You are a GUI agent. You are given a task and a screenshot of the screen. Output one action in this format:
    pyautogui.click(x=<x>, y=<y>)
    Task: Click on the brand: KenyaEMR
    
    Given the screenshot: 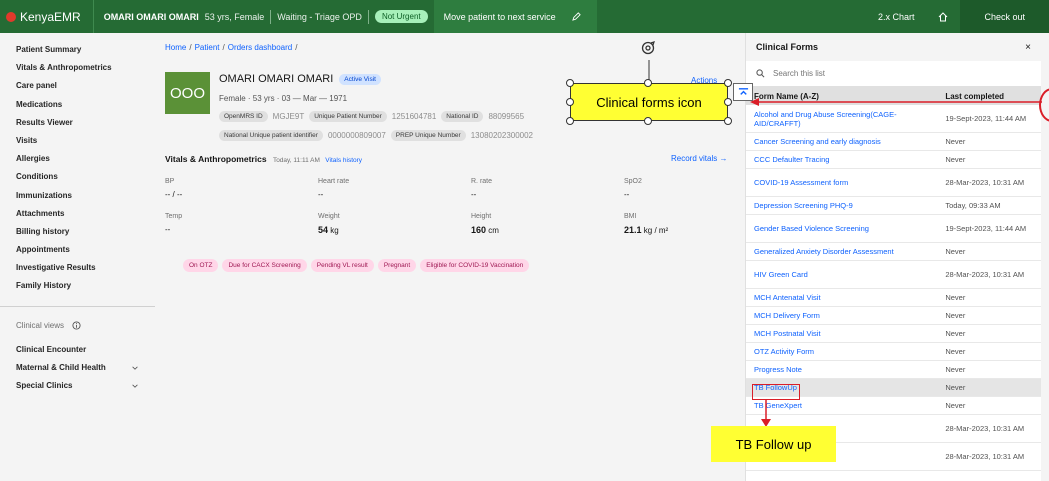 What is the action you would take?
    pyautogui.click(x=47, y=16)
    